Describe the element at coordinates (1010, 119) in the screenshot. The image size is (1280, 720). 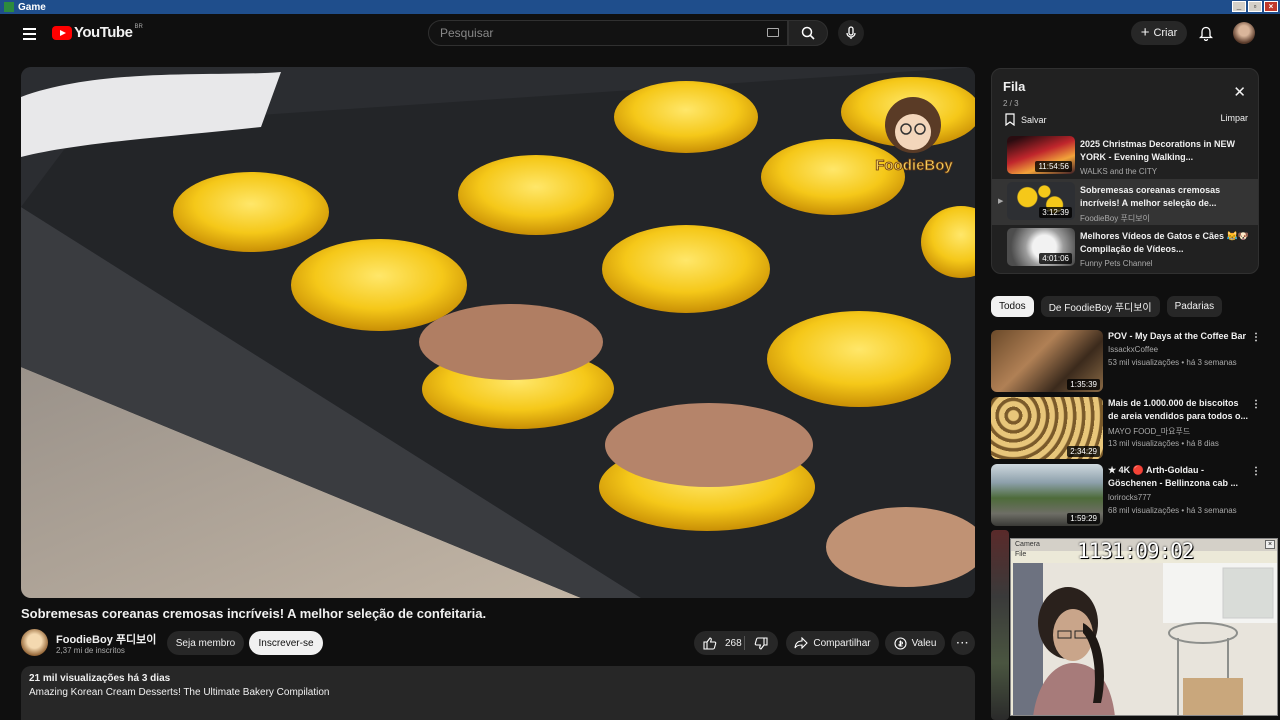
I see `bookmark-icon` at that location.